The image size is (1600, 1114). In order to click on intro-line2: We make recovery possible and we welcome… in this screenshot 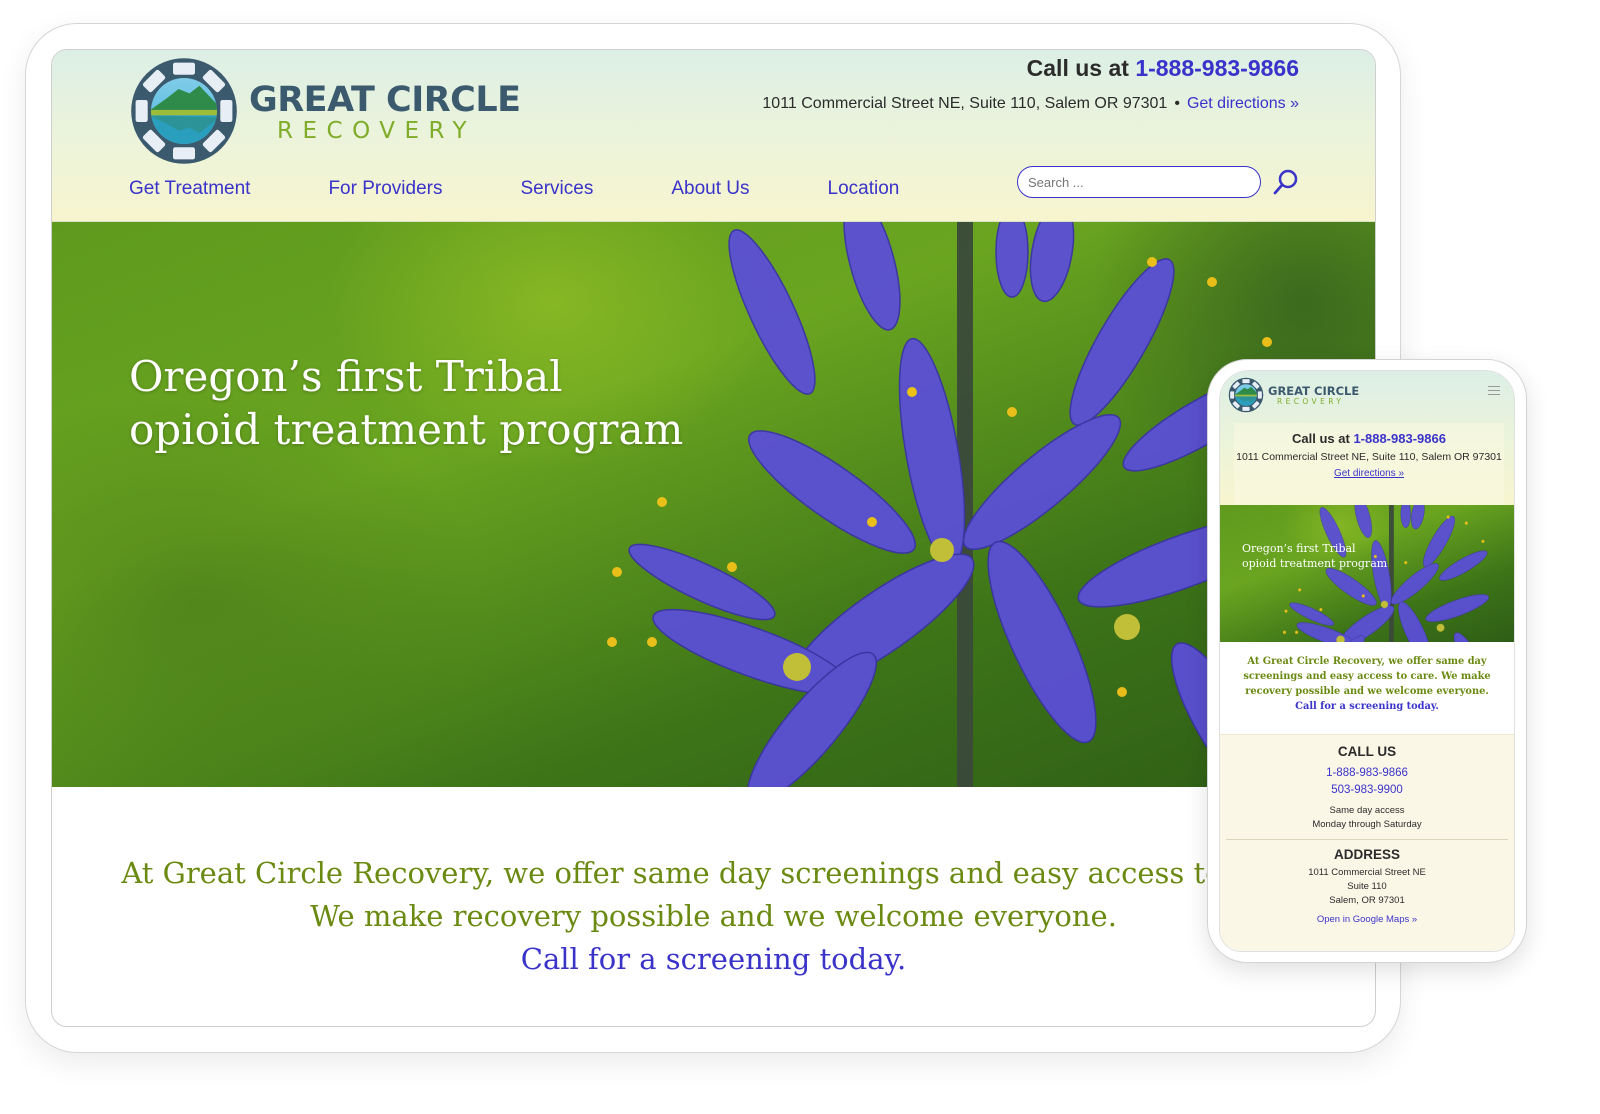, I will do `click(713, 916)`.